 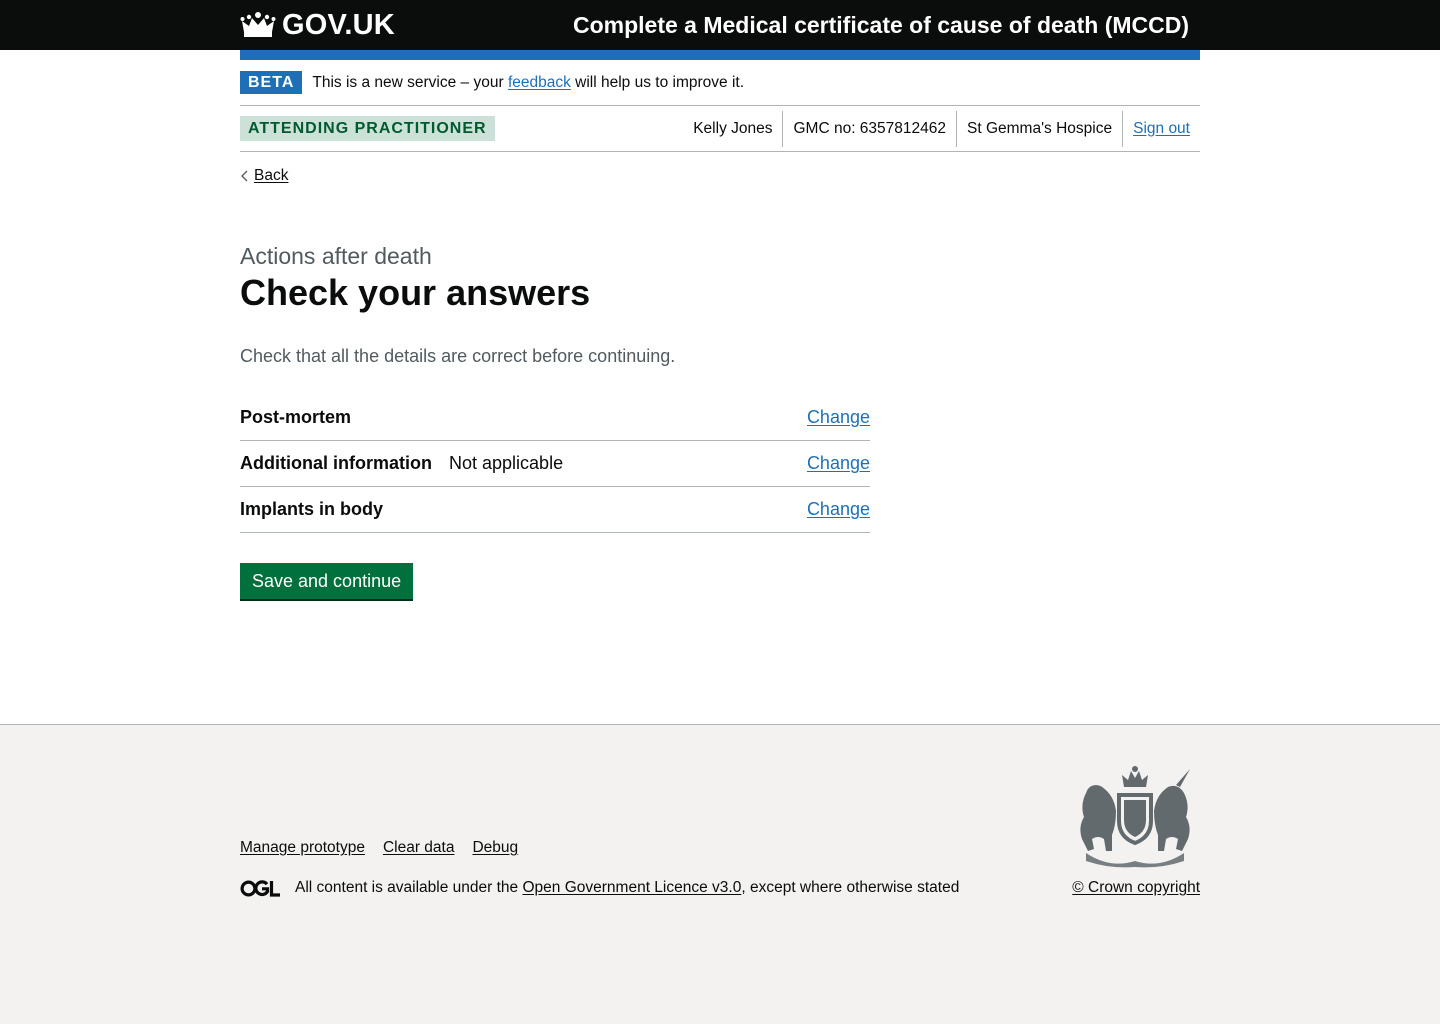 What do you see at coordinates (506, 463) in the screenshot?
I see `summary-value: Not applicable` at bounding box center [506, 463].